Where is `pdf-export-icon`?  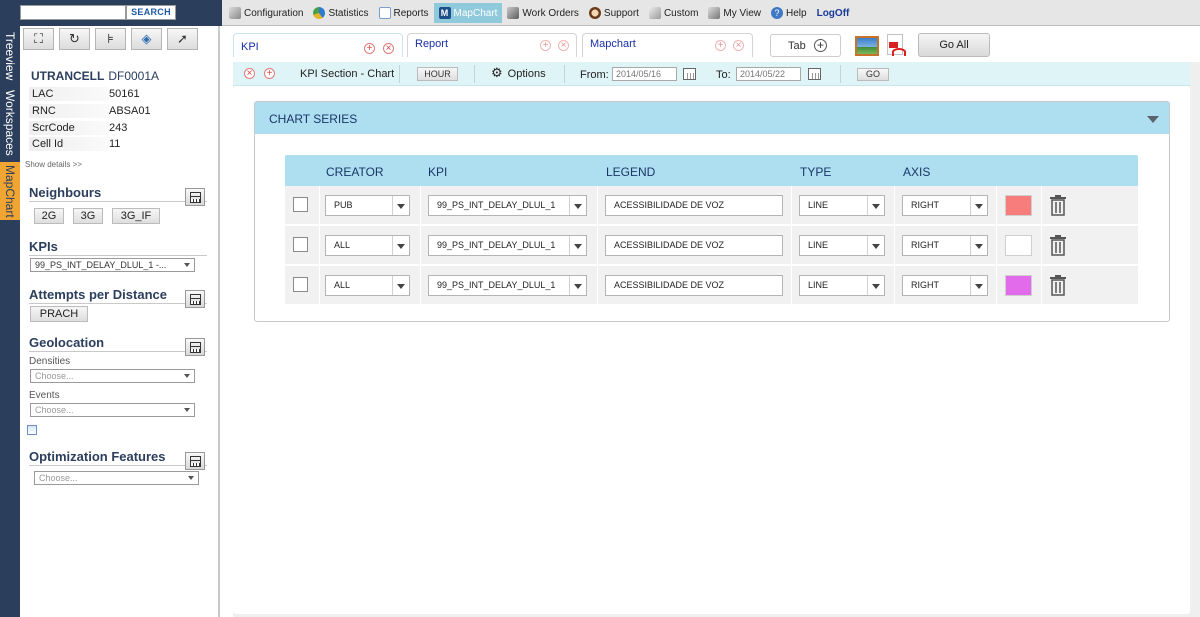
pdf-export-icon is located at coordinates (896, 45).